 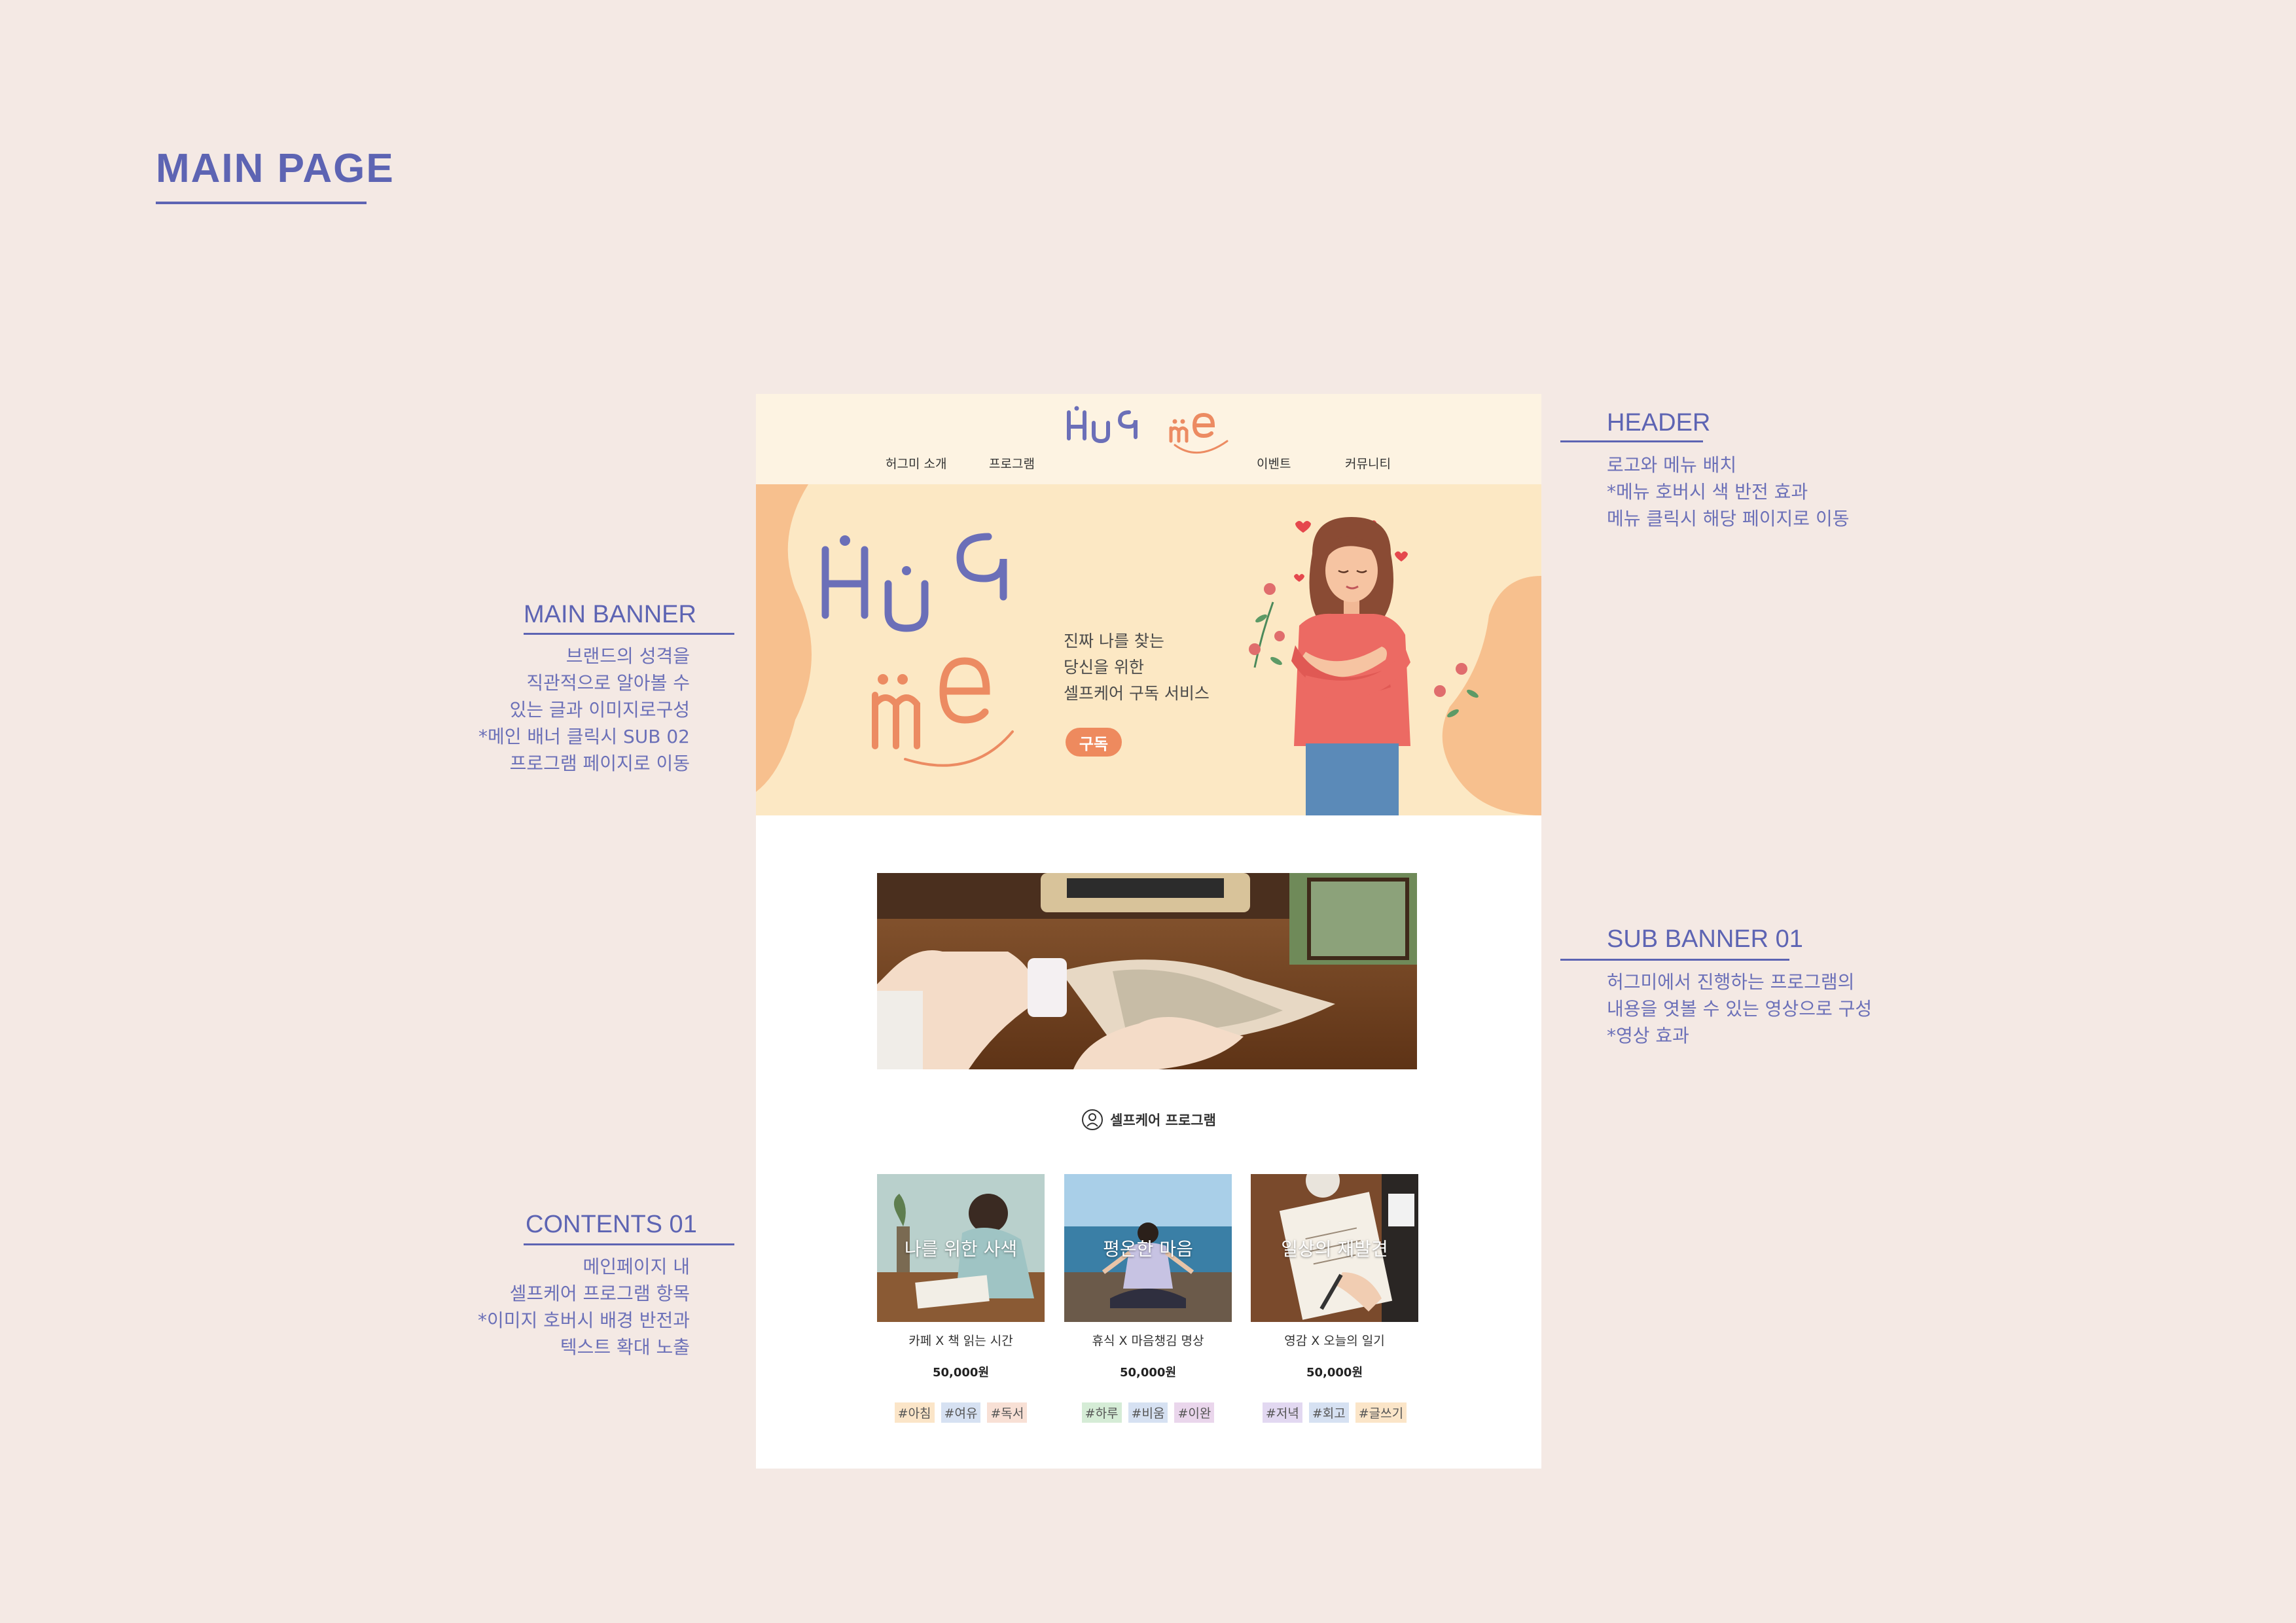 I want to click on annotation-contents-title: CONTENTS 01, so click(x=611, y=1224).